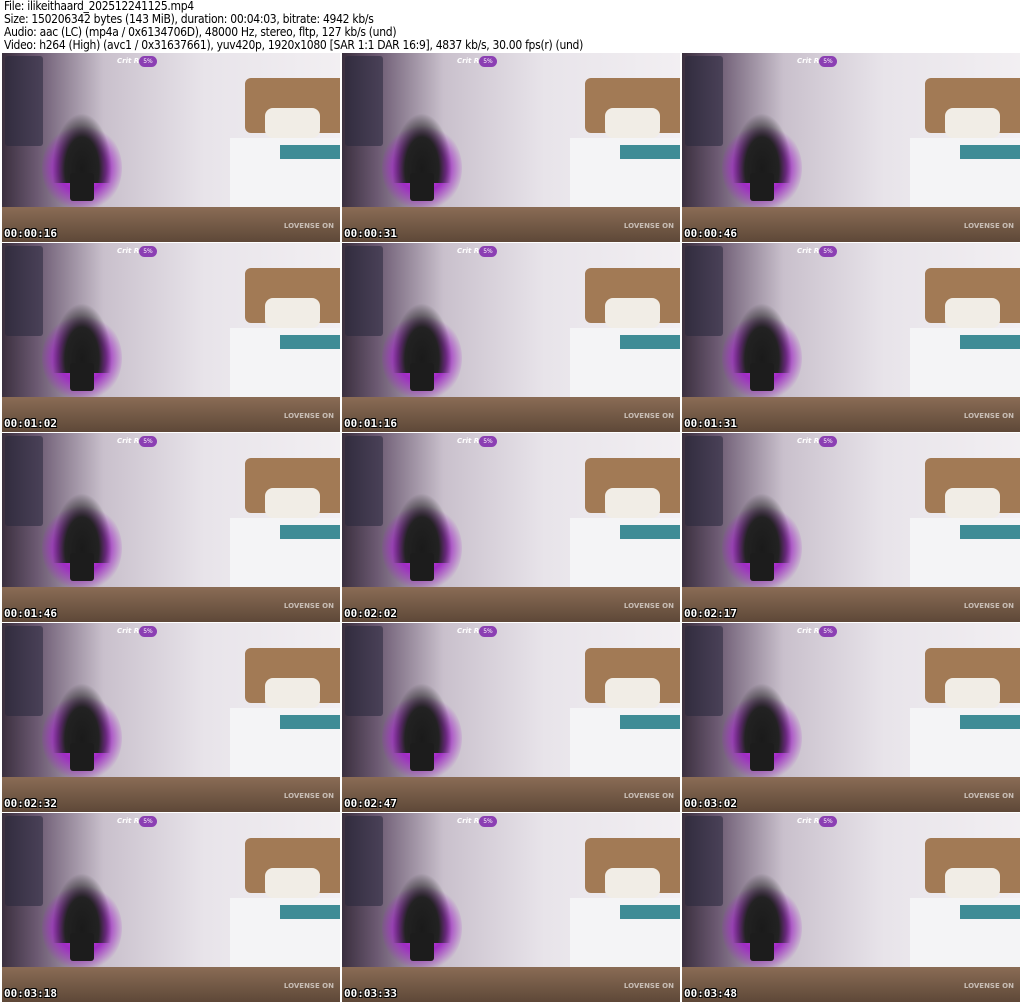  What do you see at coordinates (710, 423) in the screenshot?
I see `timestamp: 00:01:31` at bounding box center [710, 423].